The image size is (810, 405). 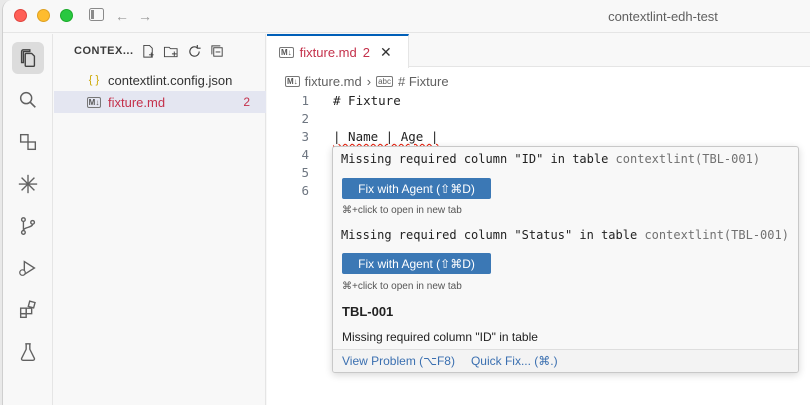 I want to click on tab-fixture-md: M↓ fixture.md 2 ✕, so click(x=338, y=51).